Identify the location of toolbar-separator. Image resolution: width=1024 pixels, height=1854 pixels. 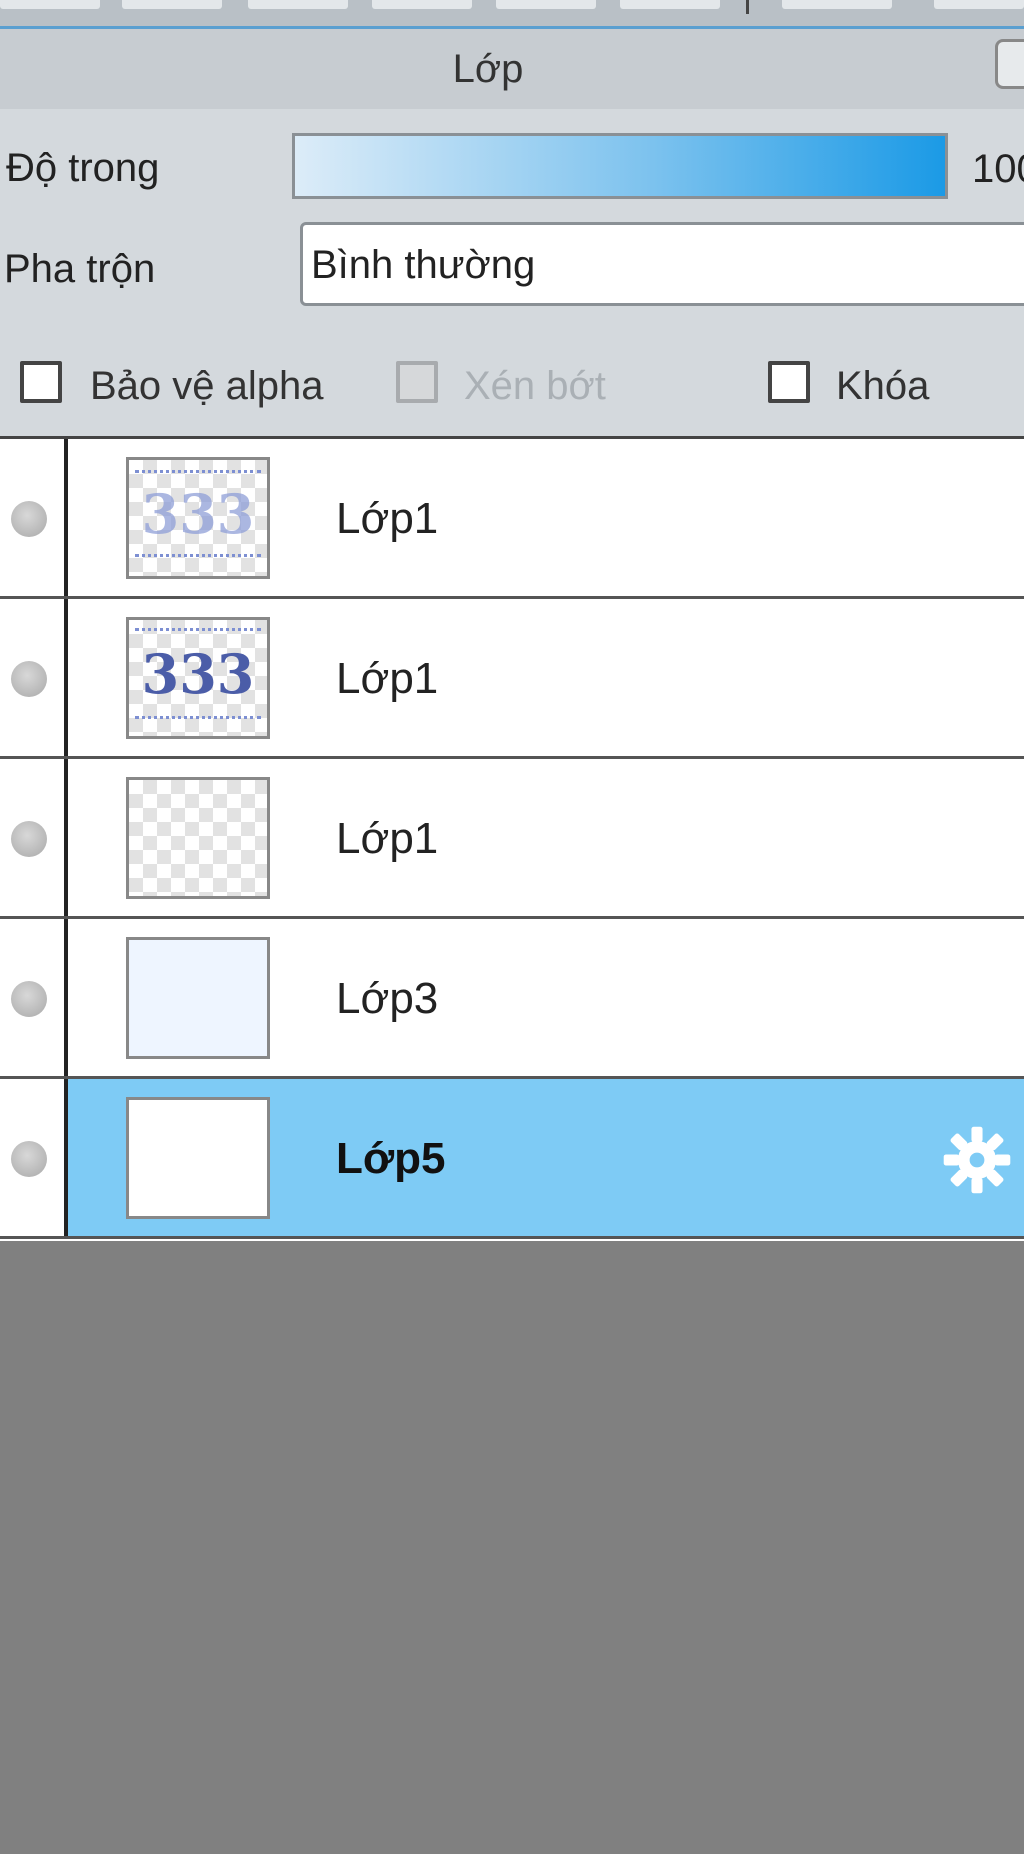
(747, 7).